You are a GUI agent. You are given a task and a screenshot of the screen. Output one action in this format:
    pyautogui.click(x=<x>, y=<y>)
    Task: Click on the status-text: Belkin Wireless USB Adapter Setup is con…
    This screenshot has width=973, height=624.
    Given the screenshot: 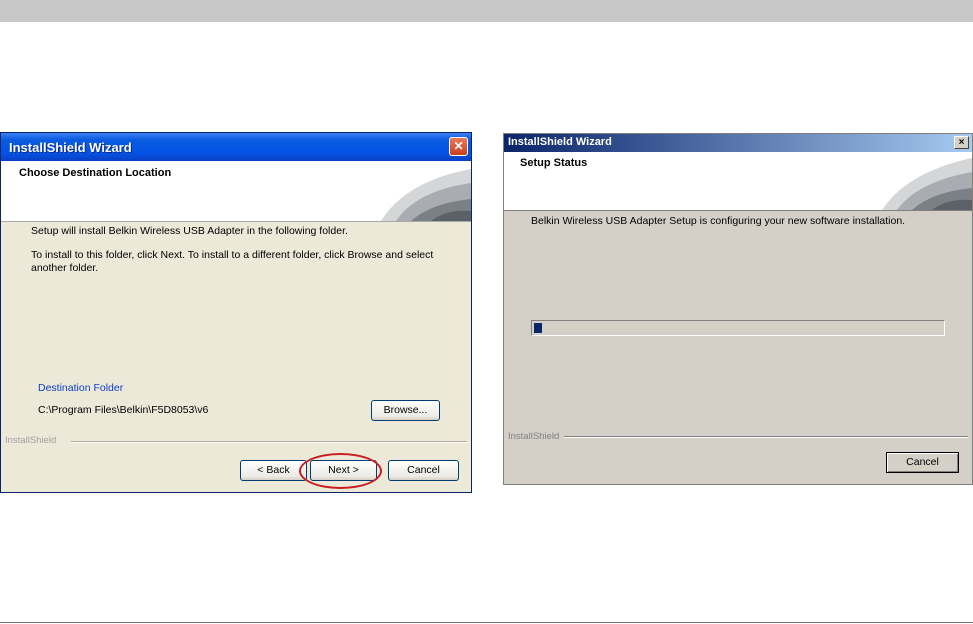 What is the action you would take?
    pyautogui.click(x=718, y=221)
    